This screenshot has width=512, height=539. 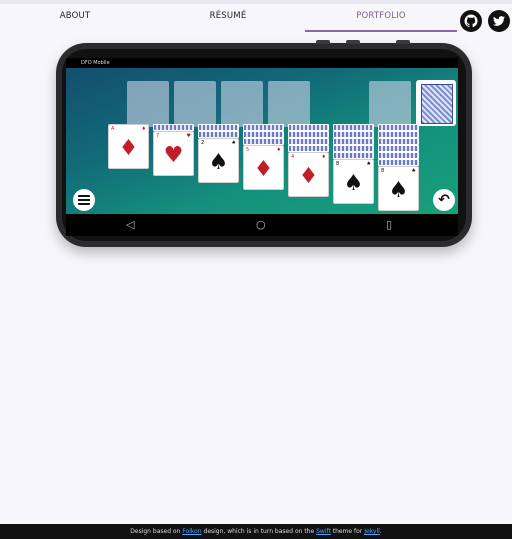 I want to click on menu-button, so click(x=84, y=200).